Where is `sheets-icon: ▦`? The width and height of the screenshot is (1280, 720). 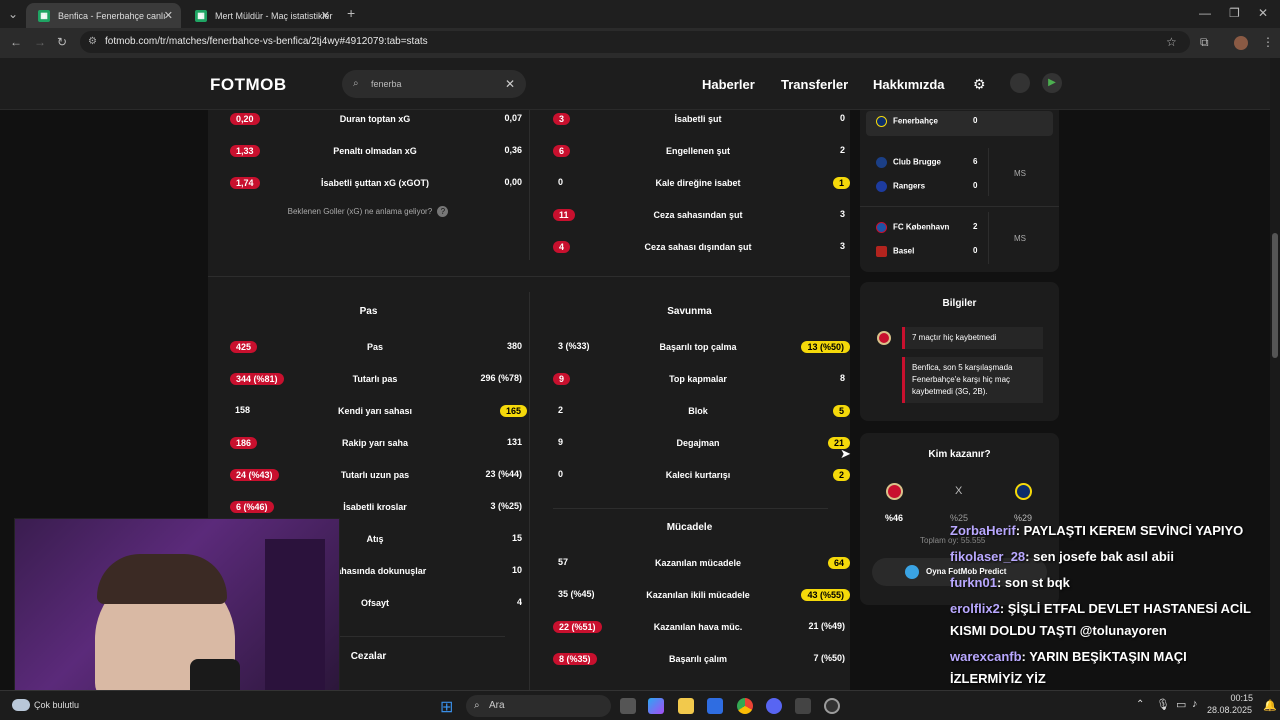
sheets-icon: ▦ is located at coordinates (44, 15).